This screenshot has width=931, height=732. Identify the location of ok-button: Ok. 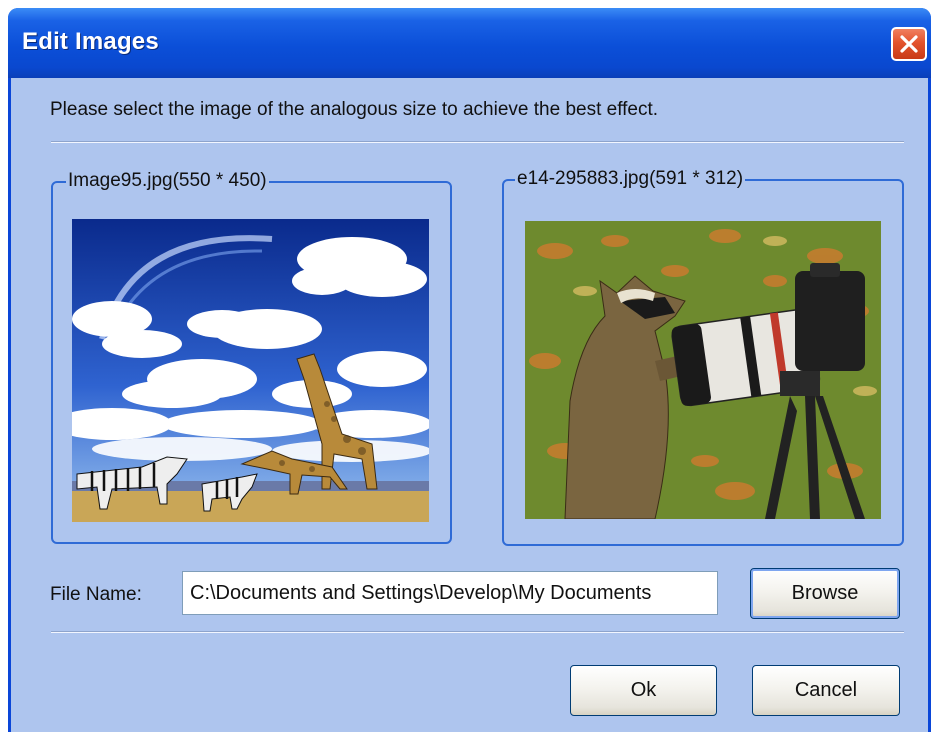
(643, 690).